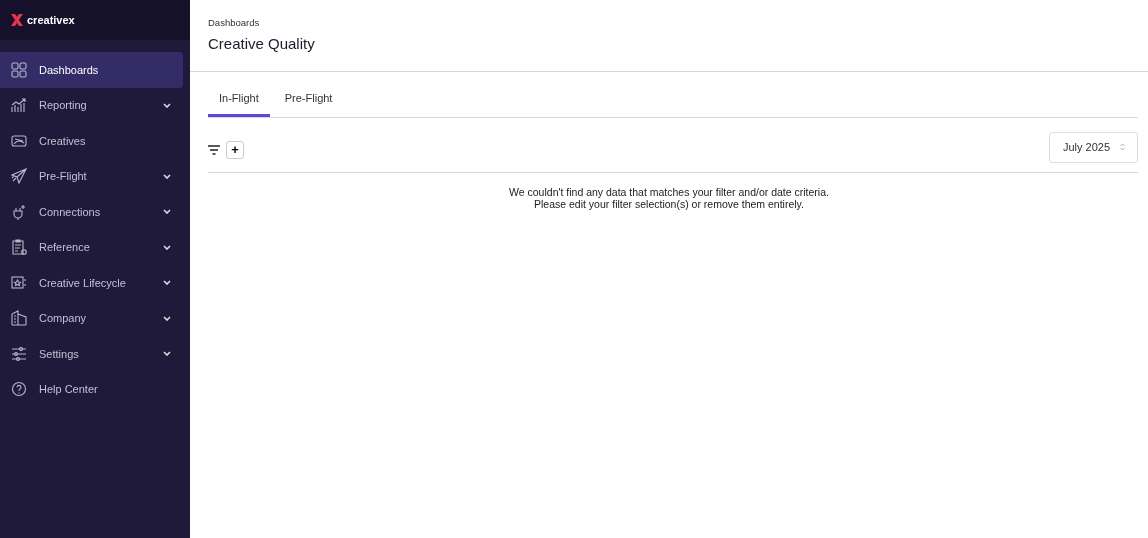 Image resolution: width=1148 pixels, height=538 pixels. Describe the element at coordinates (1122, 147) in the screenshot. I see `sort-arrows-icon` at that location.